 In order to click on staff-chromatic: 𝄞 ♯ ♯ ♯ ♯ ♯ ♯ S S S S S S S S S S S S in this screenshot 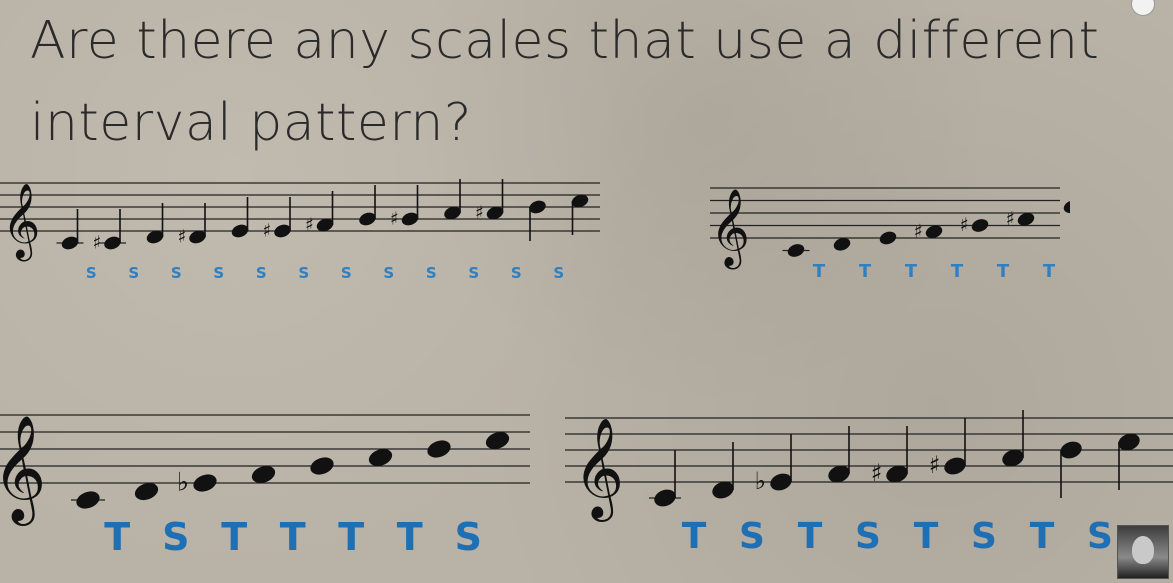, I will do `click(300, 222)`.